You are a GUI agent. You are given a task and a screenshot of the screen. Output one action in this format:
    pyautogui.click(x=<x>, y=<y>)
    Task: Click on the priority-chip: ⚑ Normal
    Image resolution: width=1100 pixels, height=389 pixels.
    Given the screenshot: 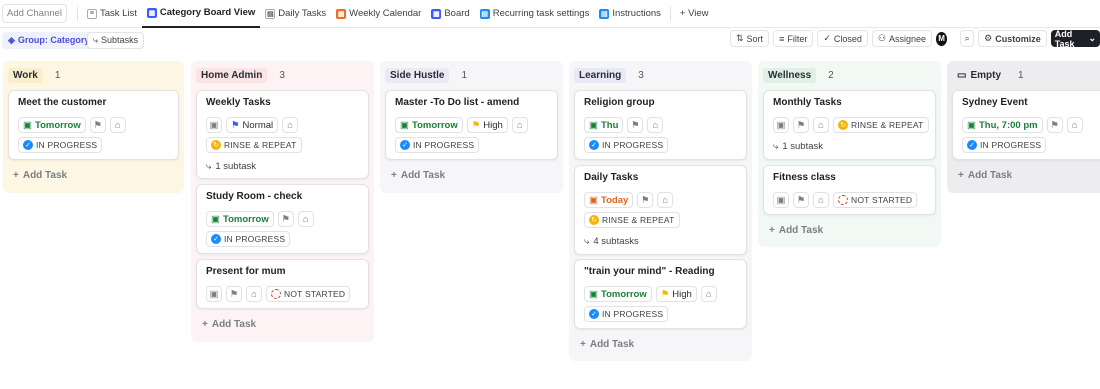 What is the action you would take?
    pyautogui.click(x=252, y=125)
    